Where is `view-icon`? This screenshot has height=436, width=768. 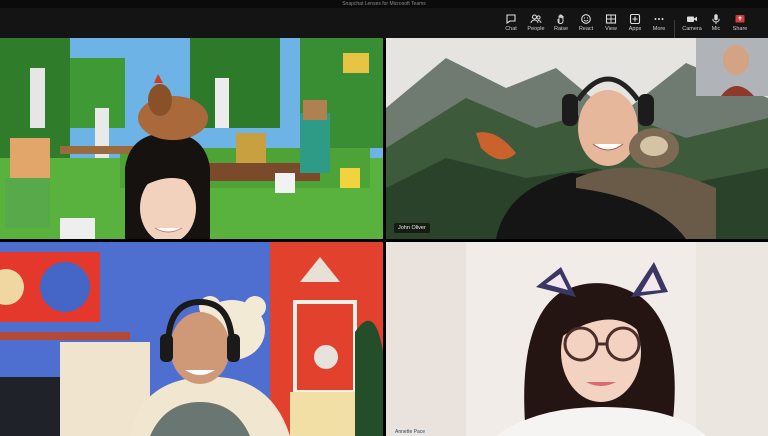 view-icon is located at coordinates (611, 19).